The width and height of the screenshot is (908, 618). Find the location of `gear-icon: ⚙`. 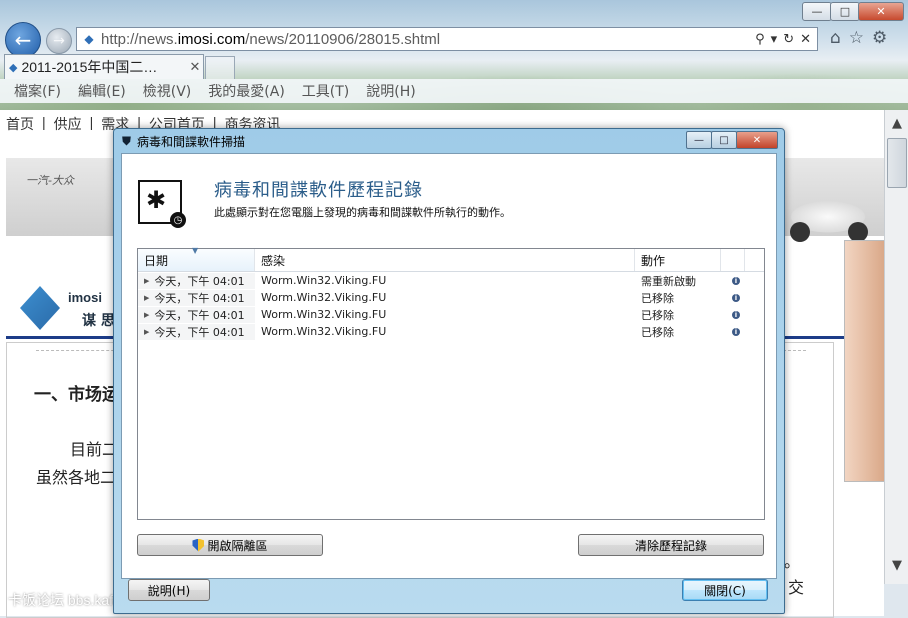

gear-icon: ⚙ is located at coordinates (879, 38).